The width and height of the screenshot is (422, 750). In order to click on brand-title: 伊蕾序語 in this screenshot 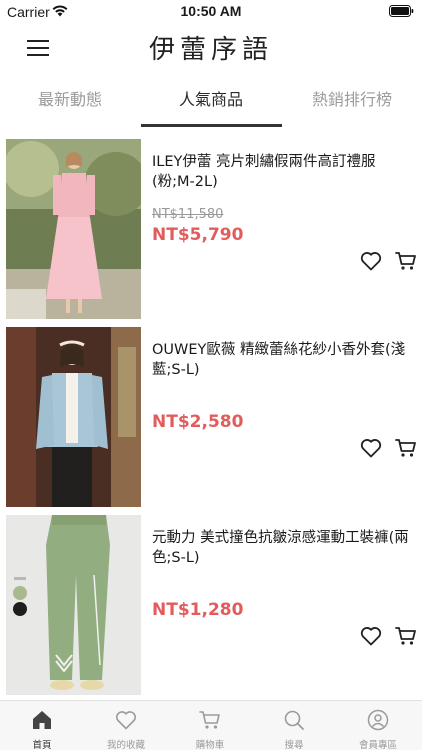, I will do `click(210, 50)`.